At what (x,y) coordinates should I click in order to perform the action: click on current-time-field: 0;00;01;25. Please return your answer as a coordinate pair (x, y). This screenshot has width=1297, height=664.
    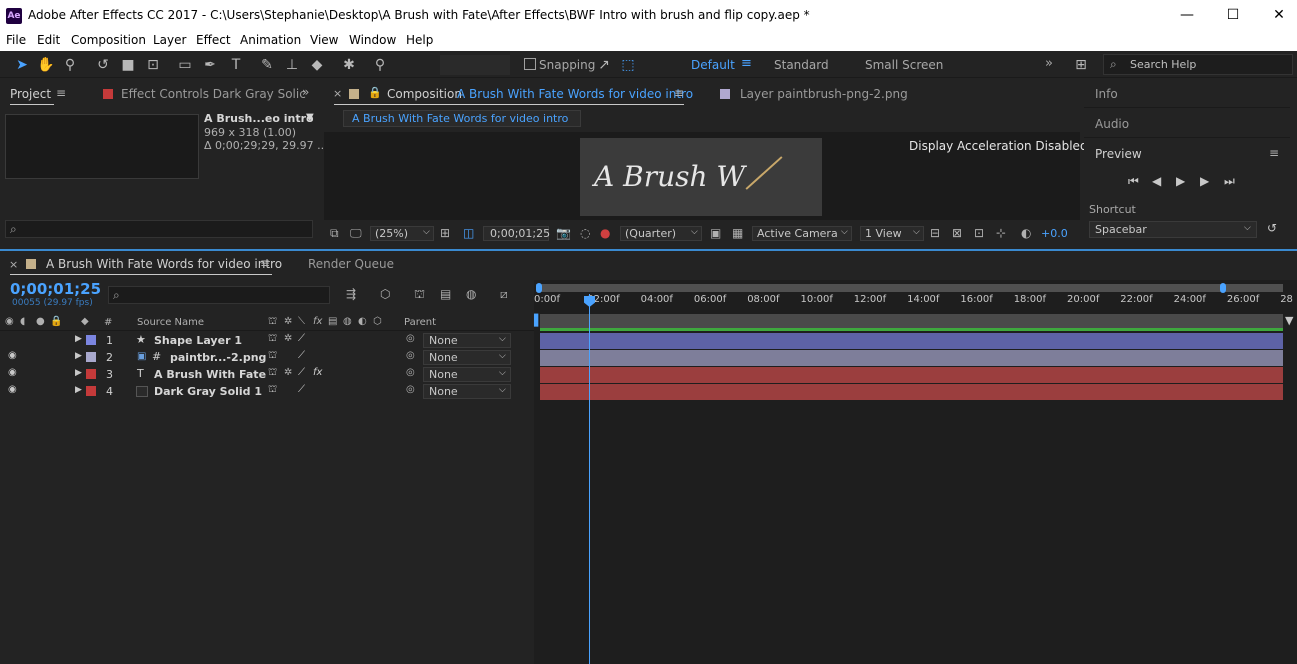
    Looking at the image, I should click on (516, 233).